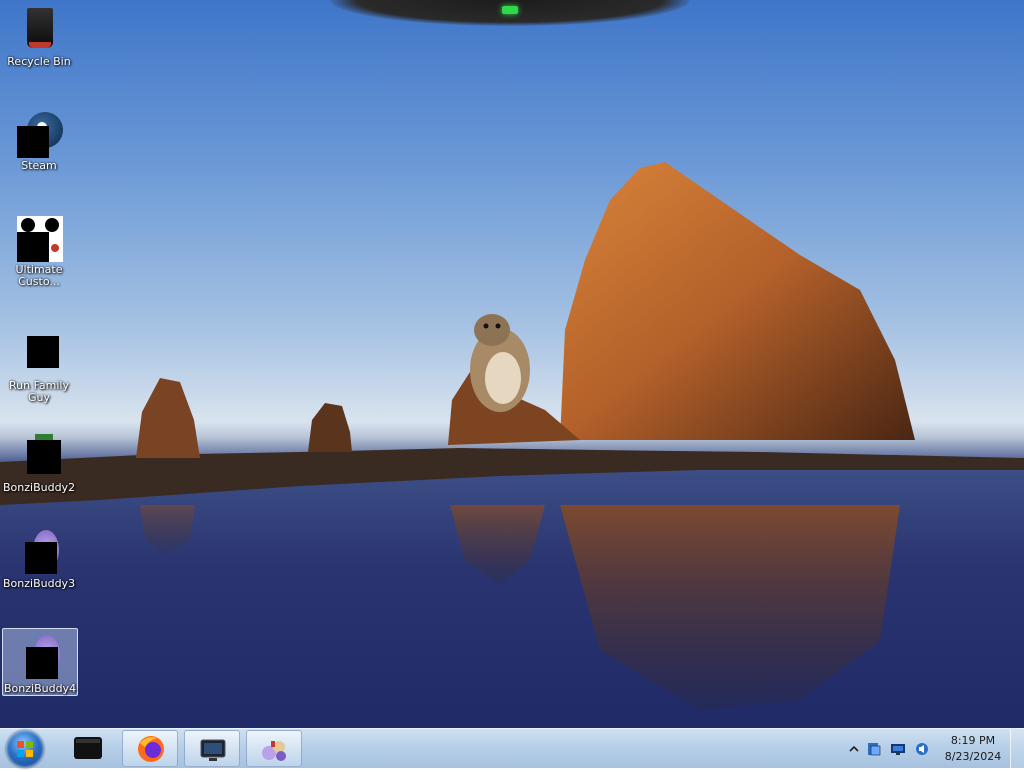 Image resolution: width=1024 pixels, height=772 pixels. What do you see at coordinates (39, 134) in the screenshot?
I see `steam-icon` at bounding box center [39, 134].